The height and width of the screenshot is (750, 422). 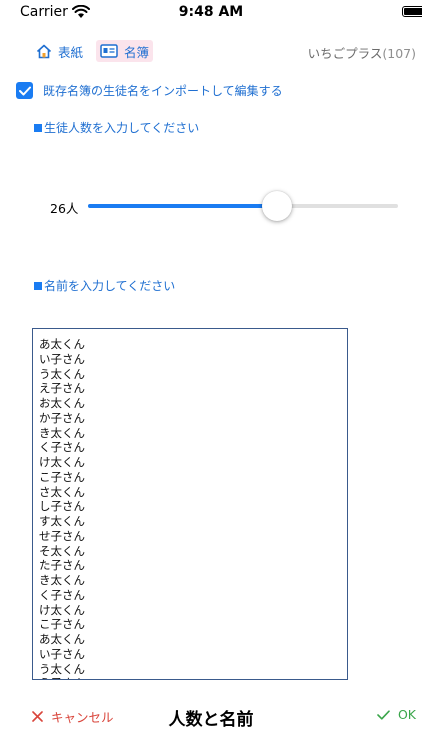 What do you see at coordinates (62, 565) in the screenshot?
I see `name-line: た子さん` at bounding box center [62, 565].